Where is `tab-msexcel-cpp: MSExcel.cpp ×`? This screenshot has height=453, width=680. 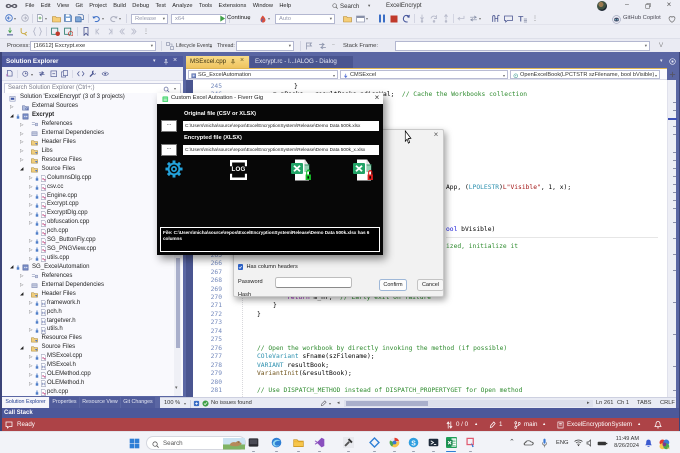
tab-msexcel-cpp: MSExcel.cpp × is located at coordinates (217, 62).